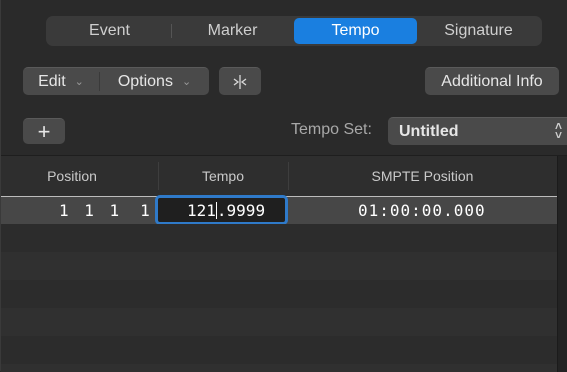 This screenshot has width=567, height=372. Describe the element at coordinates (223, 176) in the screenshot. I see `column-header-tempo: Tempo` at that location.